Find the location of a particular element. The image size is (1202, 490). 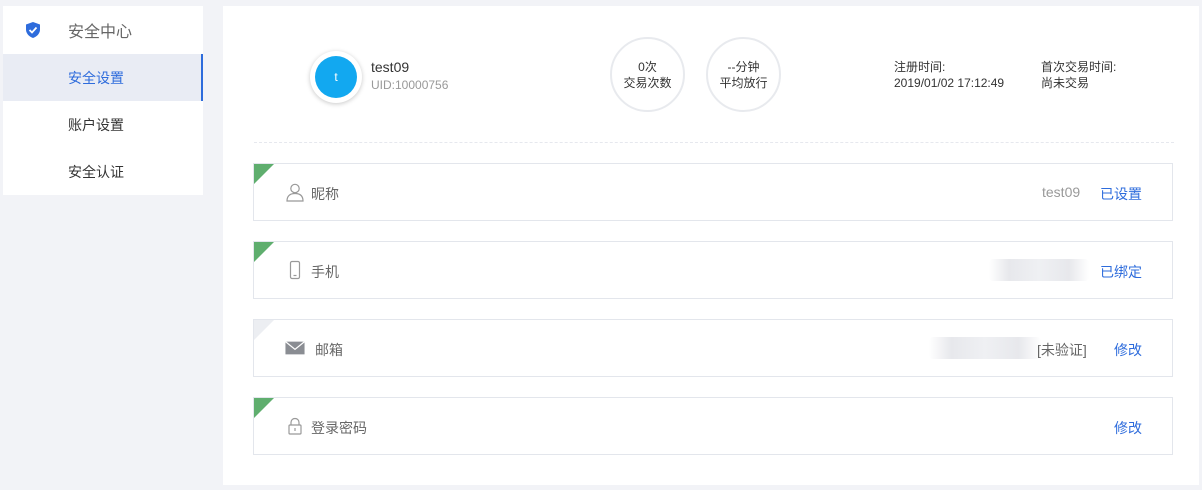

sidebar-title: 安全中心 is located at coordinates (100, 32).